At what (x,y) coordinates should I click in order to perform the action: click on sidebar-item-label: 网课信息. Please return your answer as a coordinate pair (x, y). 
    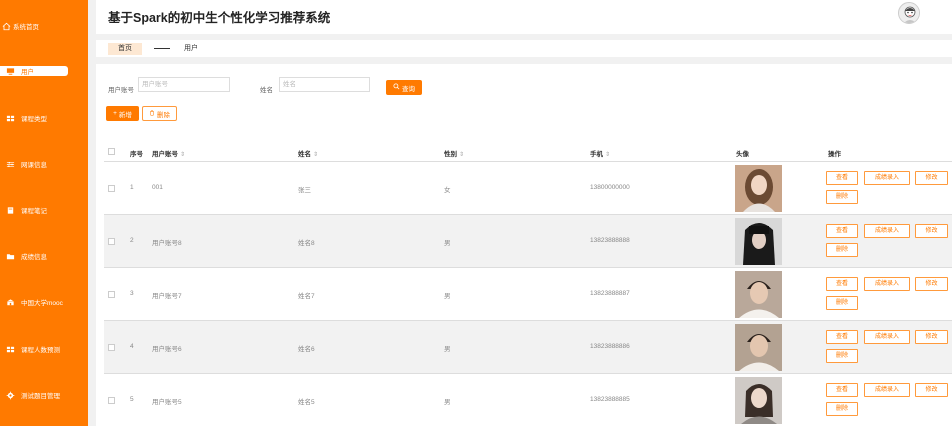
    Looking at the image, I should click on (34, 165).